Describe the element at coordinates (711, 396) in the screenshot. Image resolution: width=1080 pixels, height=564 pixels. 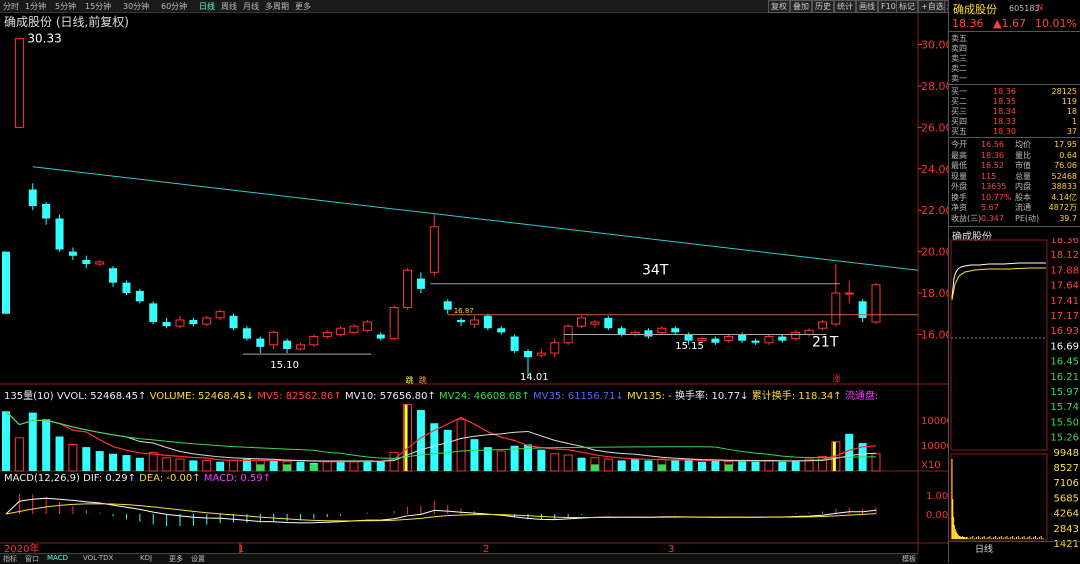
I see `turnover-value: 换手率: 10.77↓` at that location.